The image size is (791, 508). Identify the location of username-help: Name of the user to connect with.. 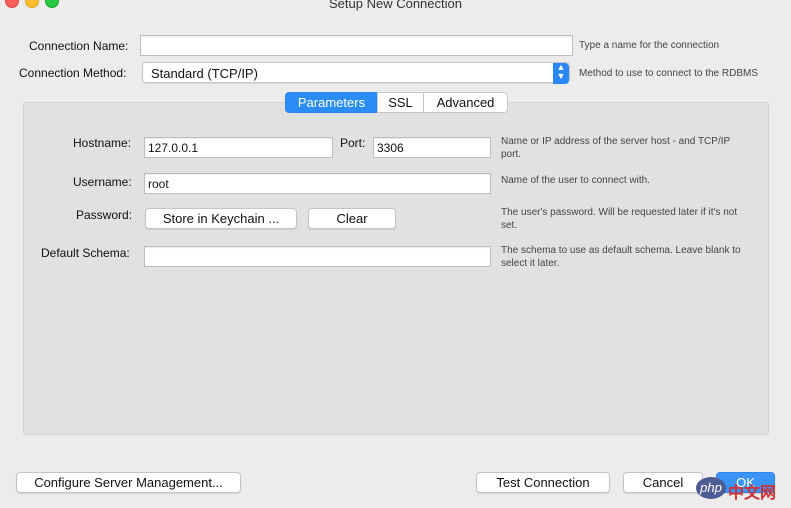
(575, 180).